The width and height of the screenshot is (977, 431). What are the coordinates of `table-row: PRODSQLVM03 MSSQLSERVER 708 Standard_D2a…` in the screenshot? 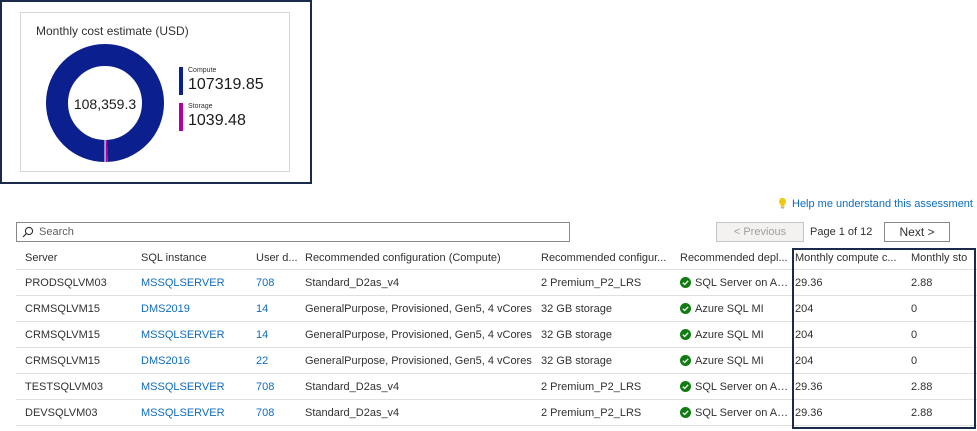 It's located at (496, 283).